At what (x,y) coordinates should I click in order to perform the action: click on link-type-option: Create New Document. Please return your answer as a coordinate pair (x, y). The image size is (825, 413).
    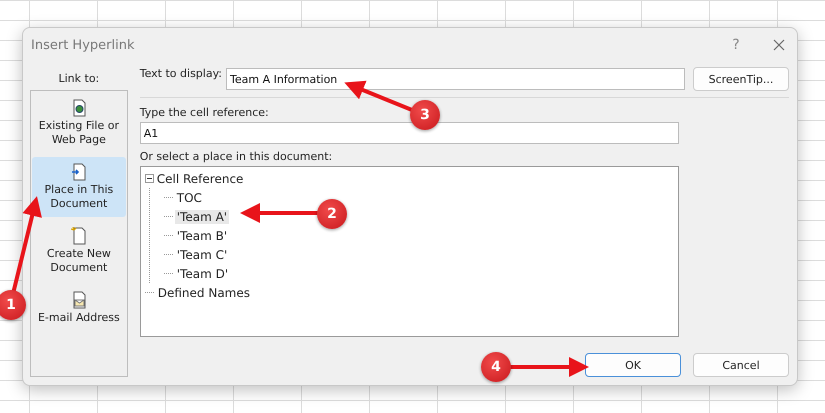
    Looking at the image, I should click on (79, 251).